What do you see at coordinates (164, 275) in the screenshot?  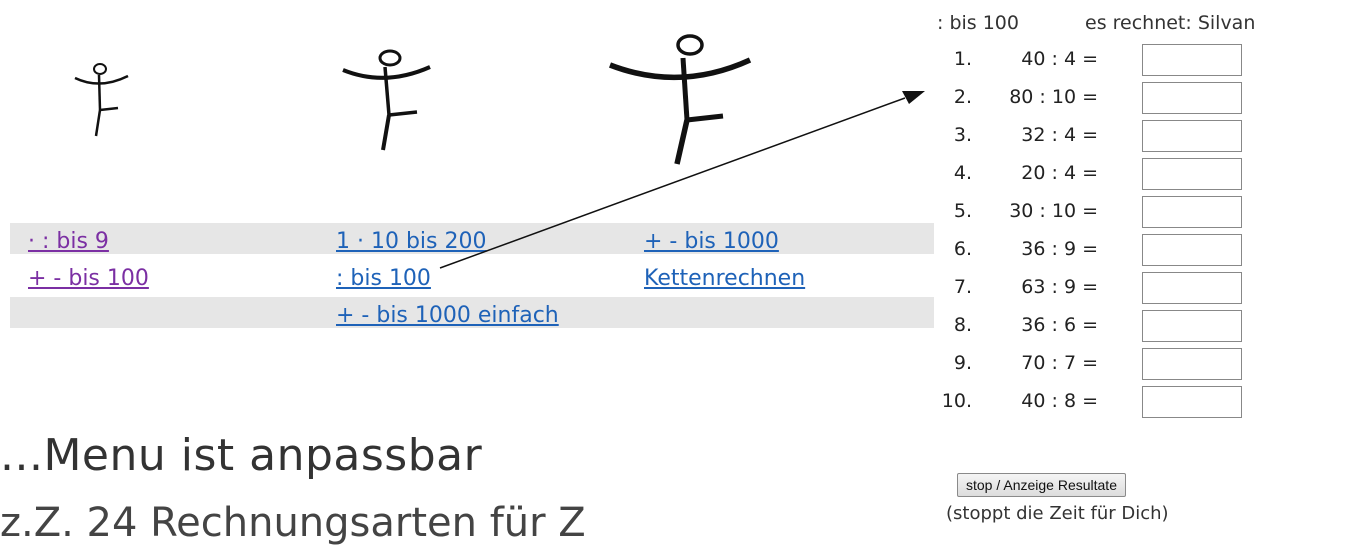 I see `menu-cell: + - bis 100` at bounding box center [164, 275].